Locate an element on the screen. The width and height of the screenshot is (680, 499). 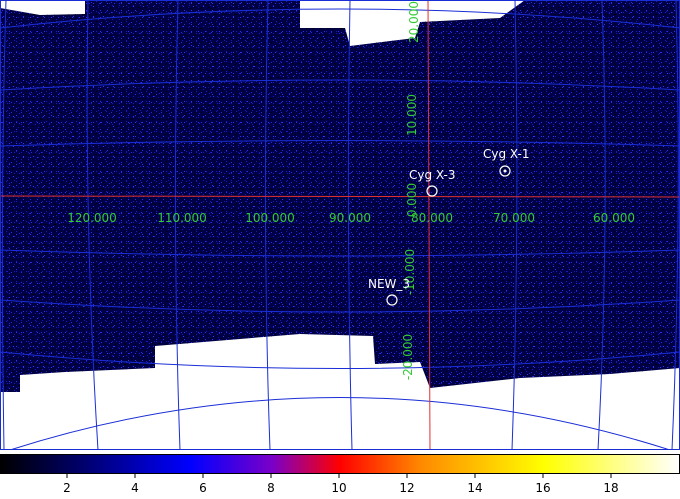
colorbar-tick-label: 2 is located at coordinates (67, 488).